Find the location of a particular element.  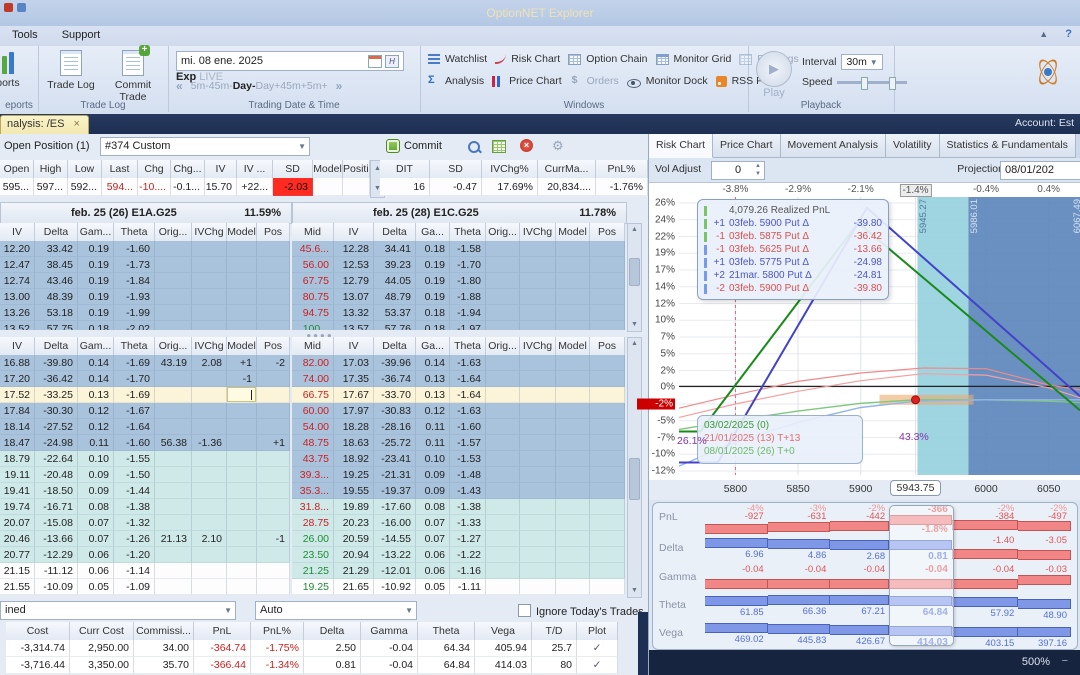

option-row: 19.11 -20.48 0.09 -1.50 is located at coordinates (145, 475).